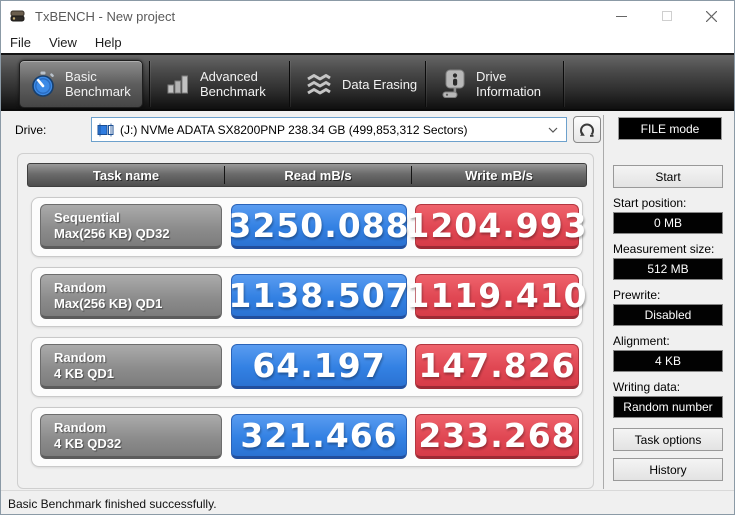 This screenshot has height=515, width=735. What do you see at coordinates (637, 295) in the screenshot?
I see `prewrite-label: Prewrite:` at bounding box center [637, 295].